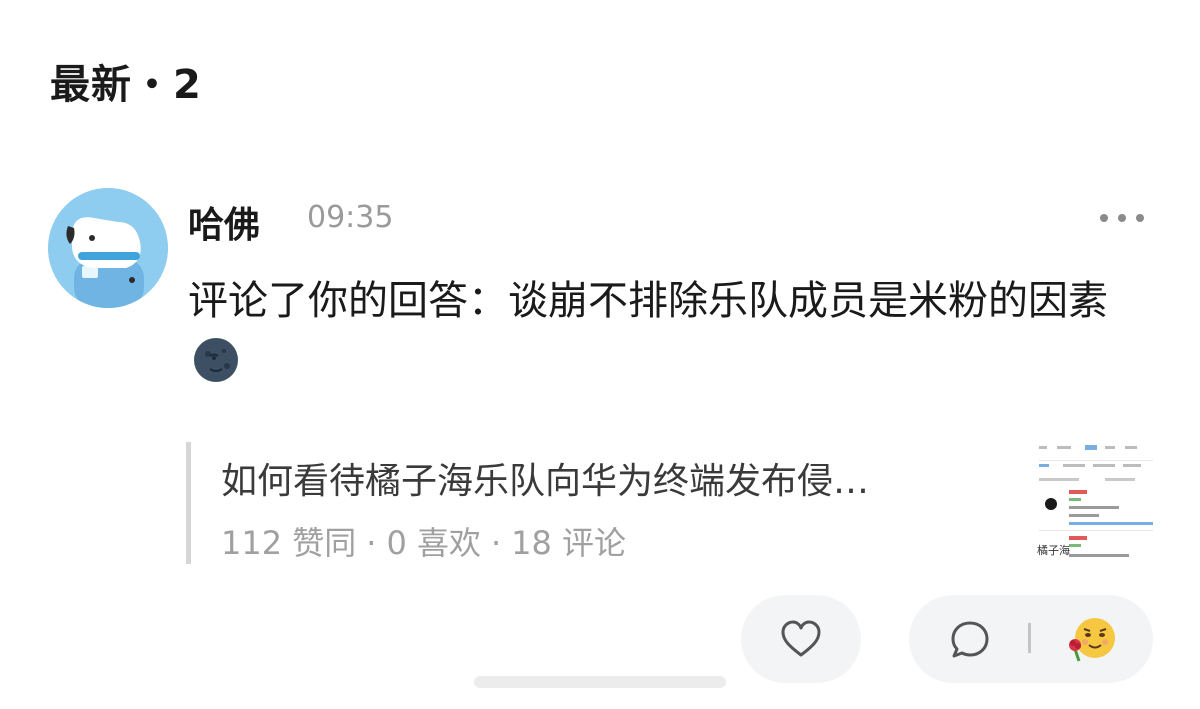  I want to click on quoted-answer-stats: 112 赞同 · 0 喜欢 · 18 评论, so click(423, 541).